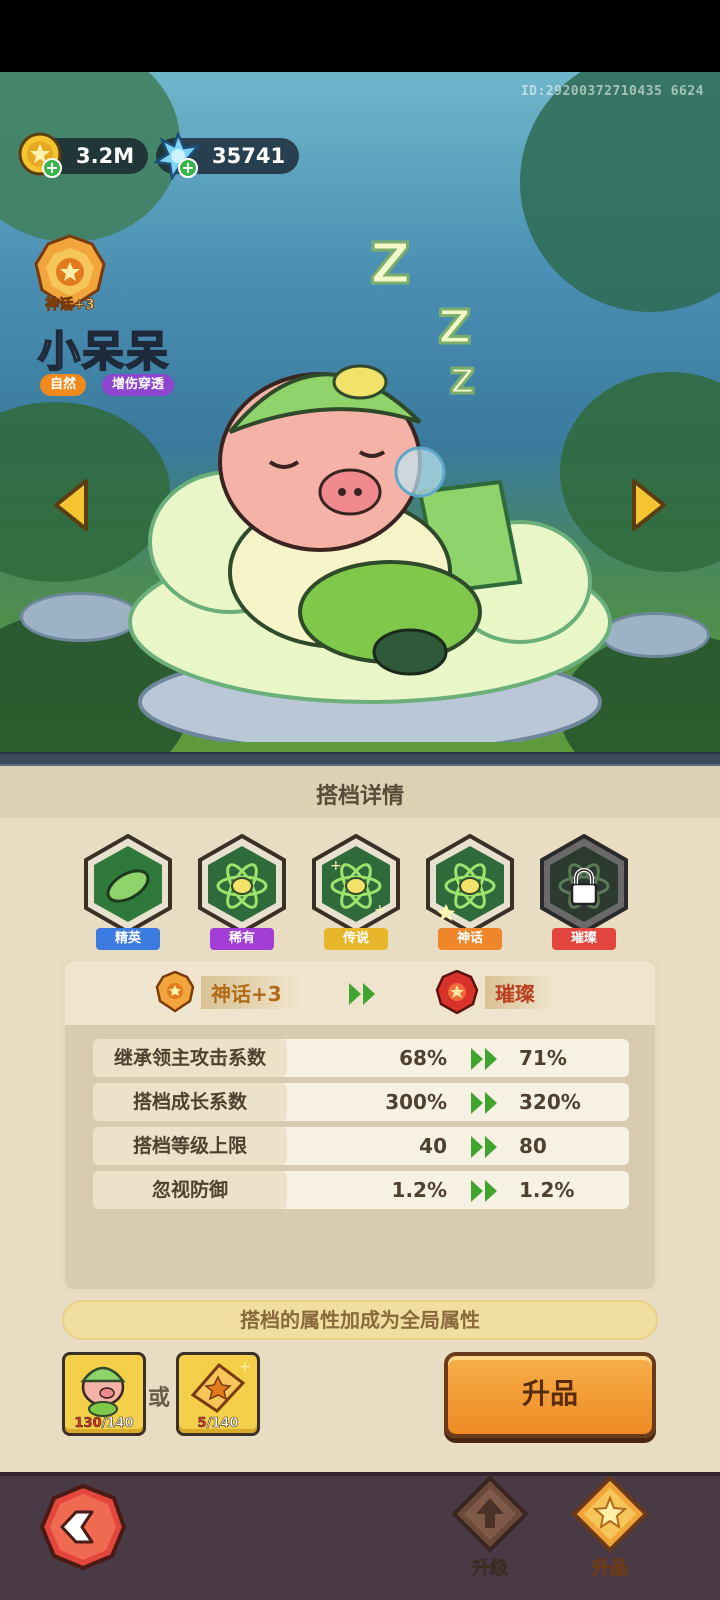  I want to click on mythic-rank-icon, so click(175, 992).